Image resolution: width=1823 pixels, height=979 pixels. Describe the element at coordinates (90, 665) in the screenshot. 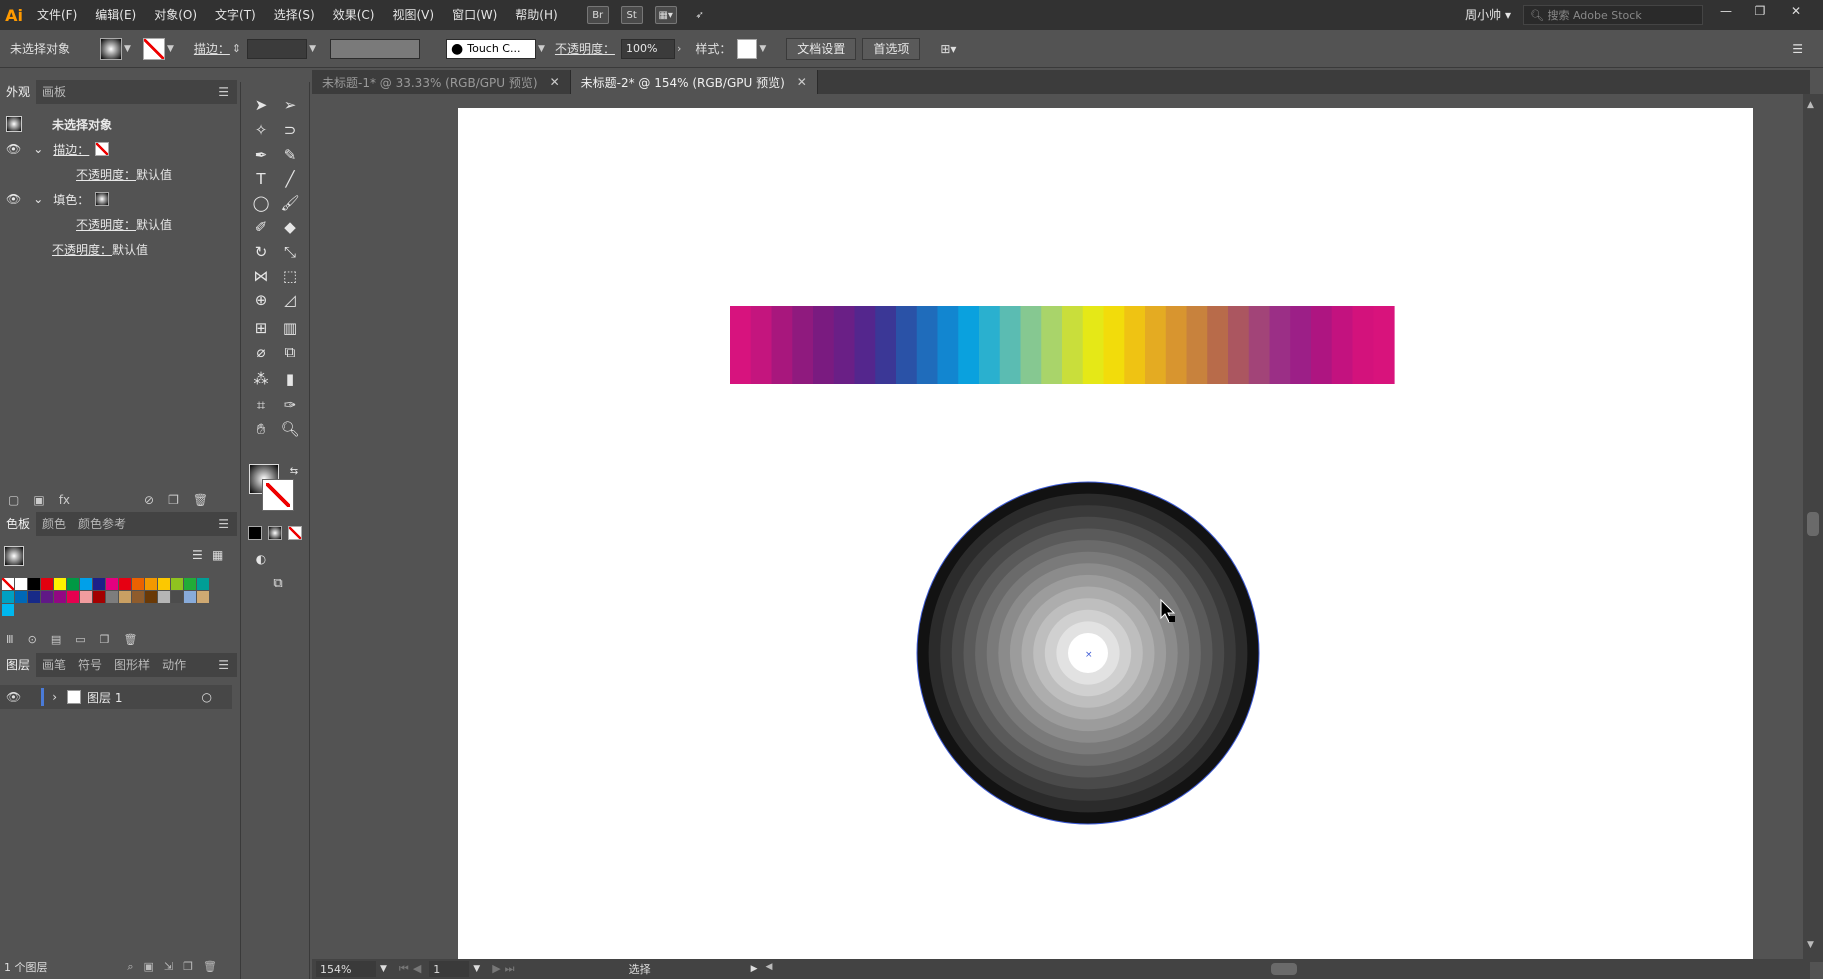

I see `tab-symbols: 符号` at that location.